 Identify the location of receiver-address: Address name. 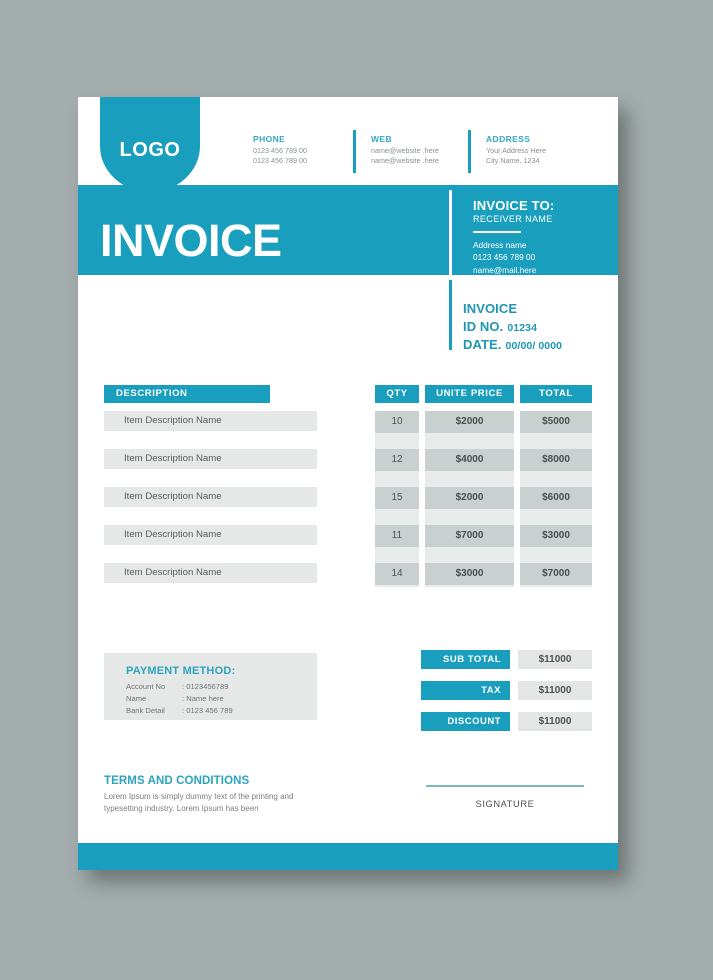
(500, 245).